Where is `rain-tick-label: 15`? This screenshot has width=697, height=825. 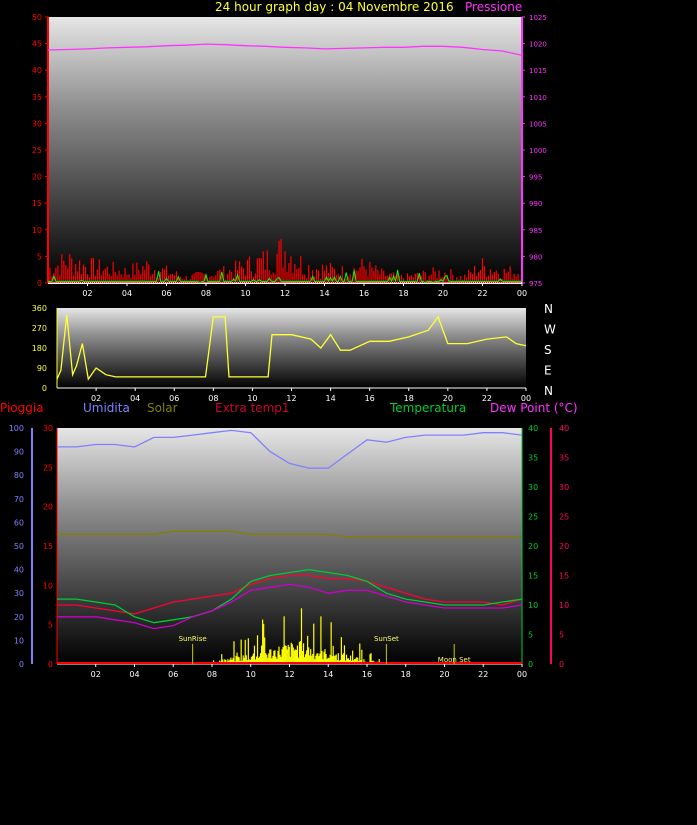 rain-tick-label: 15 is located at coordinates (48, 546).